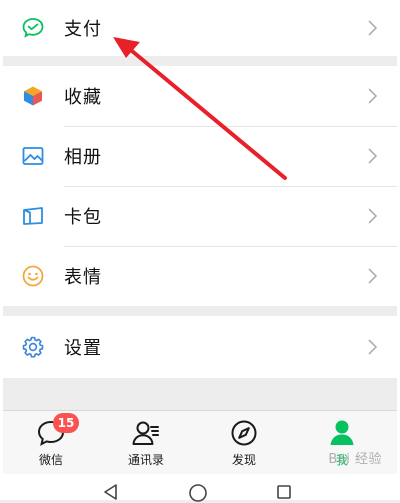 The height and width of the screenshot is (503, 400). I want to click on menu-item-cards-label: 卡包, so click(83, 217).